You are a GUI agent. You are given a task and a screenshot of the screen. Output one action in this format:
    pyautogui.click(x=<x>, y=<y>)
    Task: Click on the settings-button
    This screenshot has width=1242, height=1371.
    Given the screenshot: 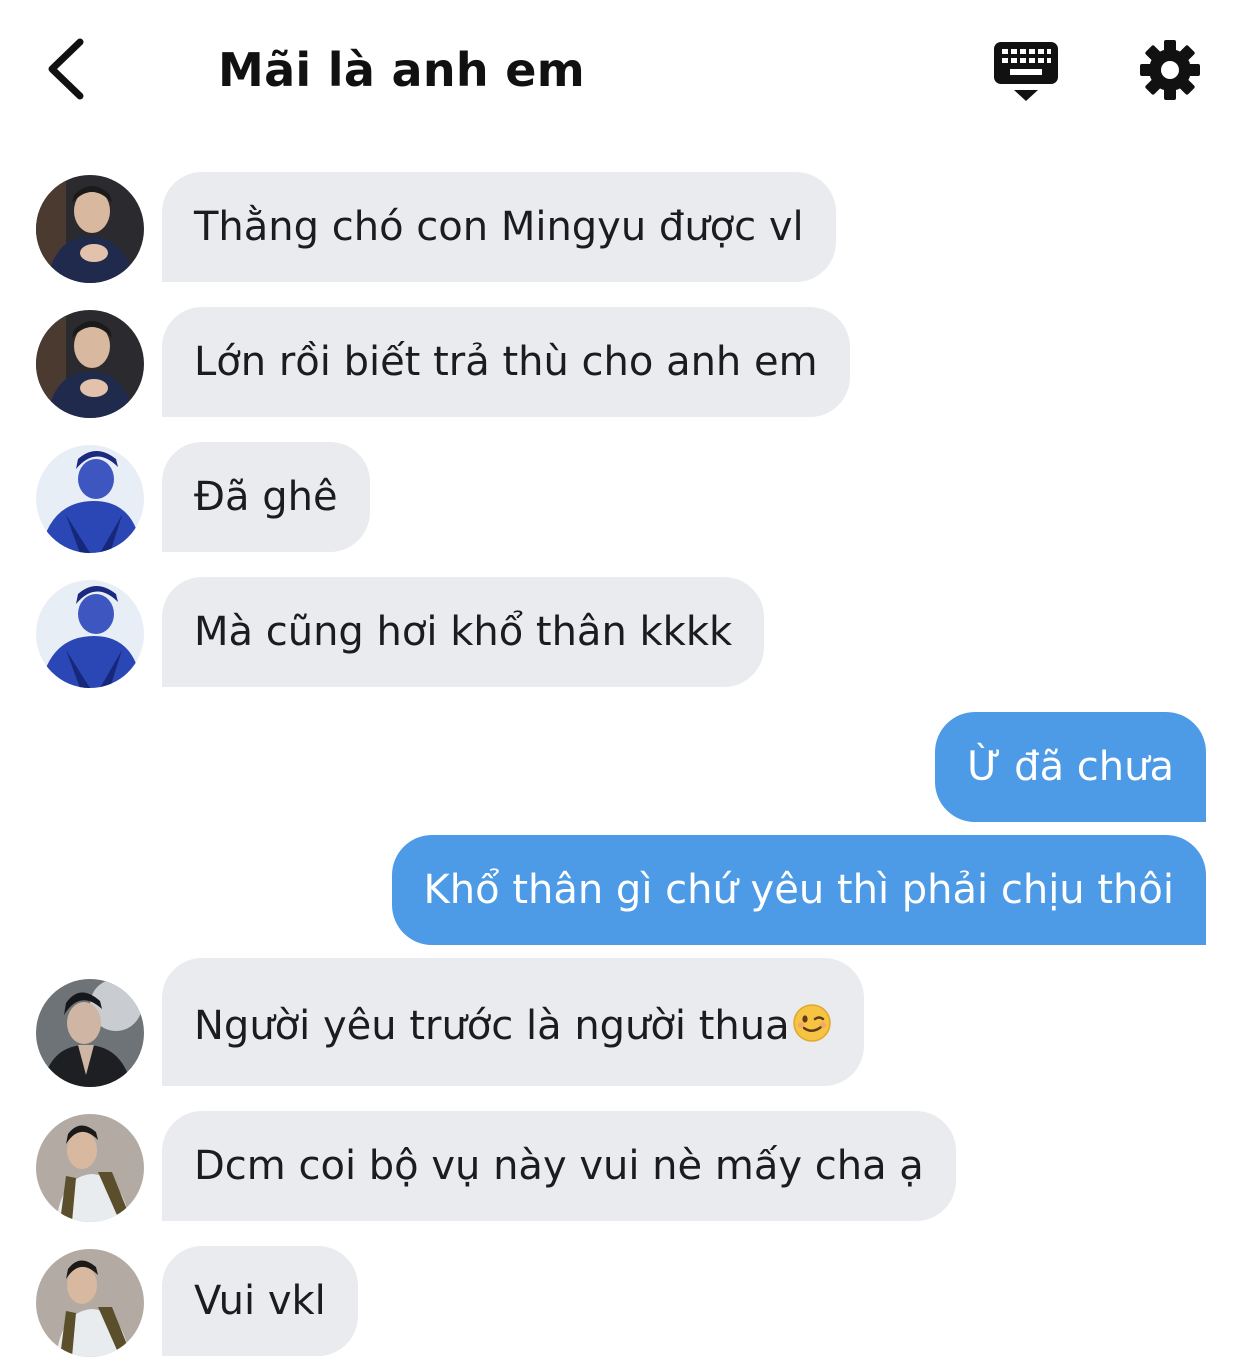 What is the action you would take?
    pyautogui.click(x=1170, y=70)
    